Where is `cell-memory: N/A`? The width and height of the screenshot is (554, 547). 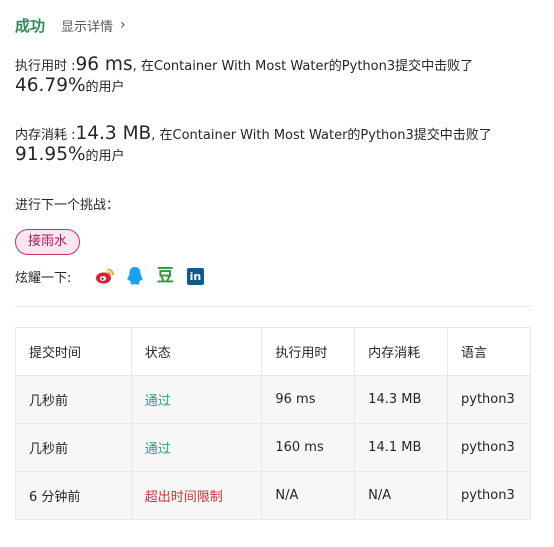 cell-memory: N/A is located at coordinates (401, 495).